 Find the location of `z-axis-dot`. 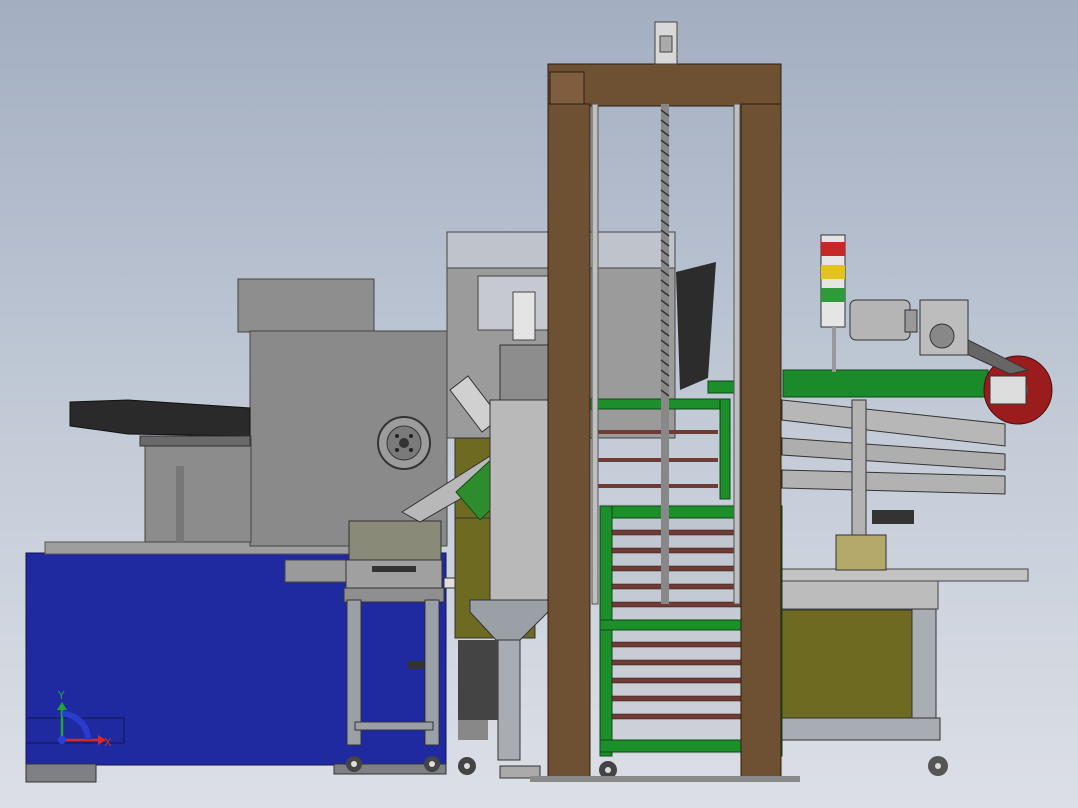

z-axis-dot is located at coordinates (62, 740).